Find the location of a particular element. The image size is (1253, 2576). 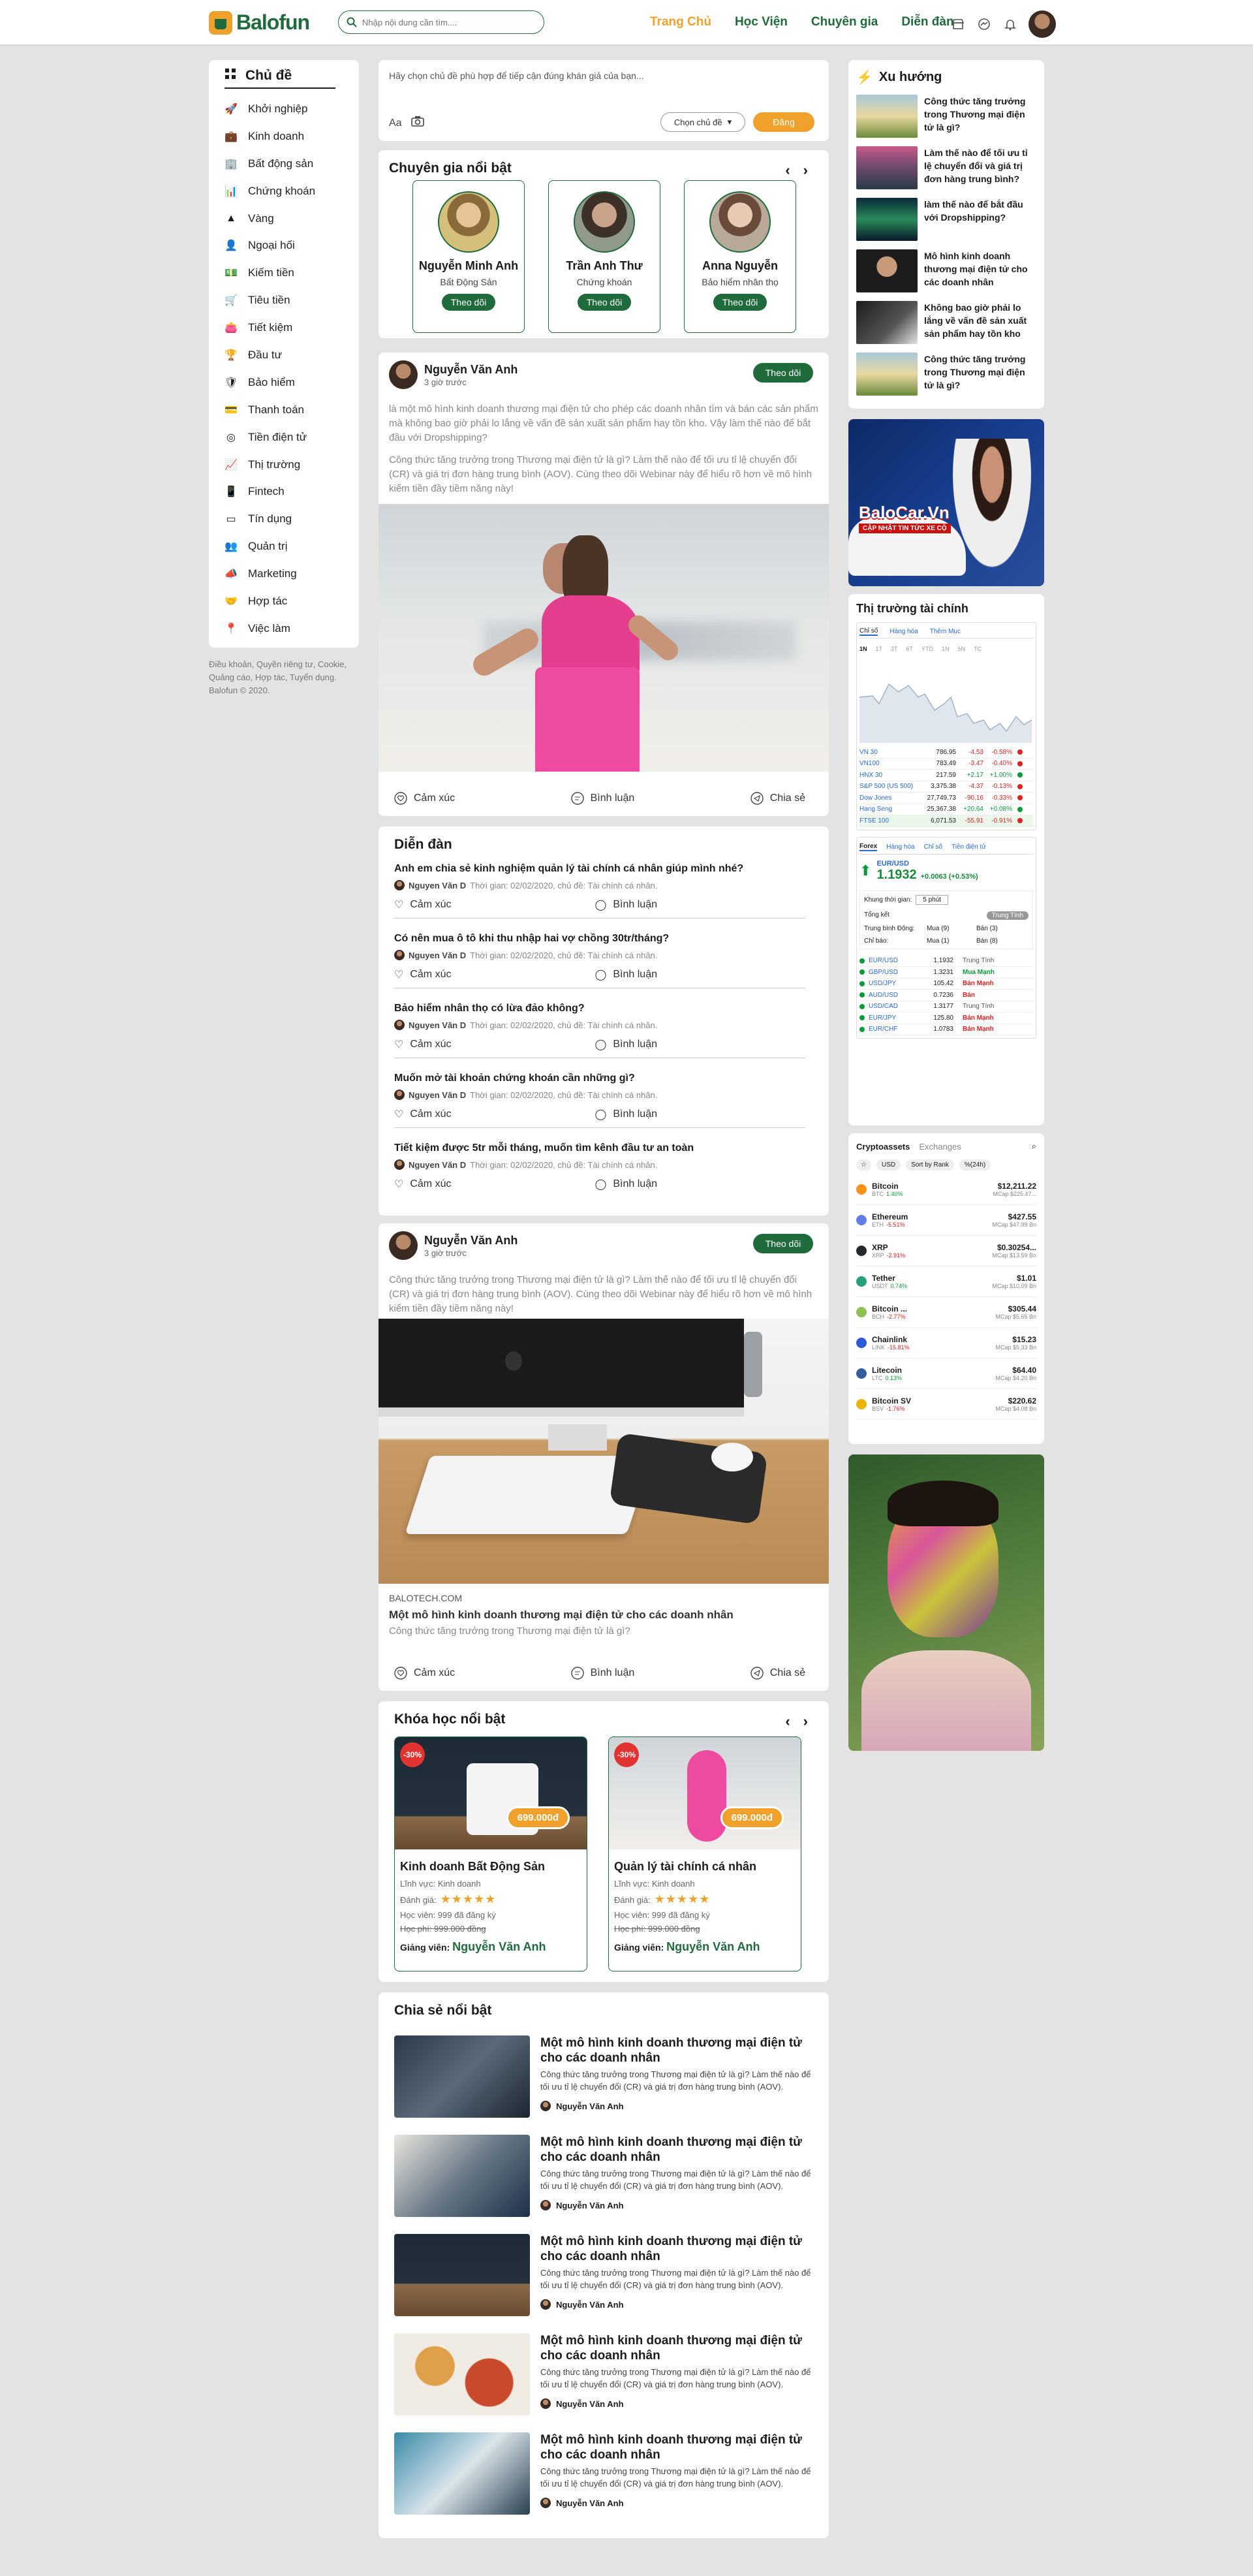

crypto-tab: Cryptoassets is located at coordinates (883, 1147).